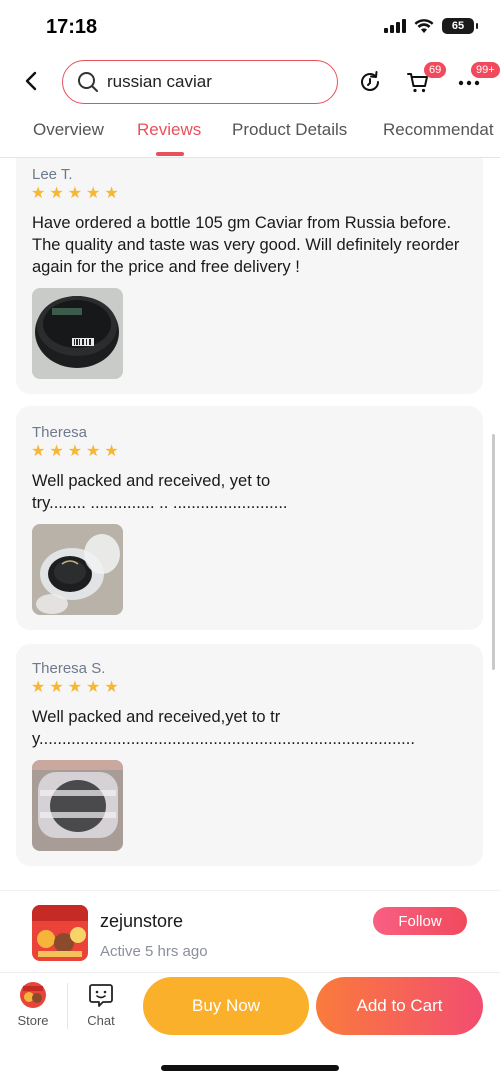 This screenshot has width=500, height=1080. I want to click on more-icon, so click(469, 83).